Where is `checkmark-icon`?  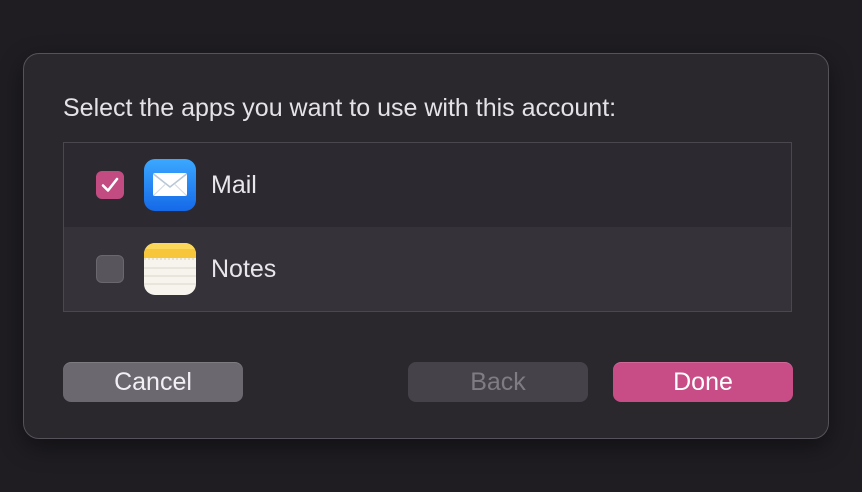
checkmark-icon is located at coordinates (110, 184).